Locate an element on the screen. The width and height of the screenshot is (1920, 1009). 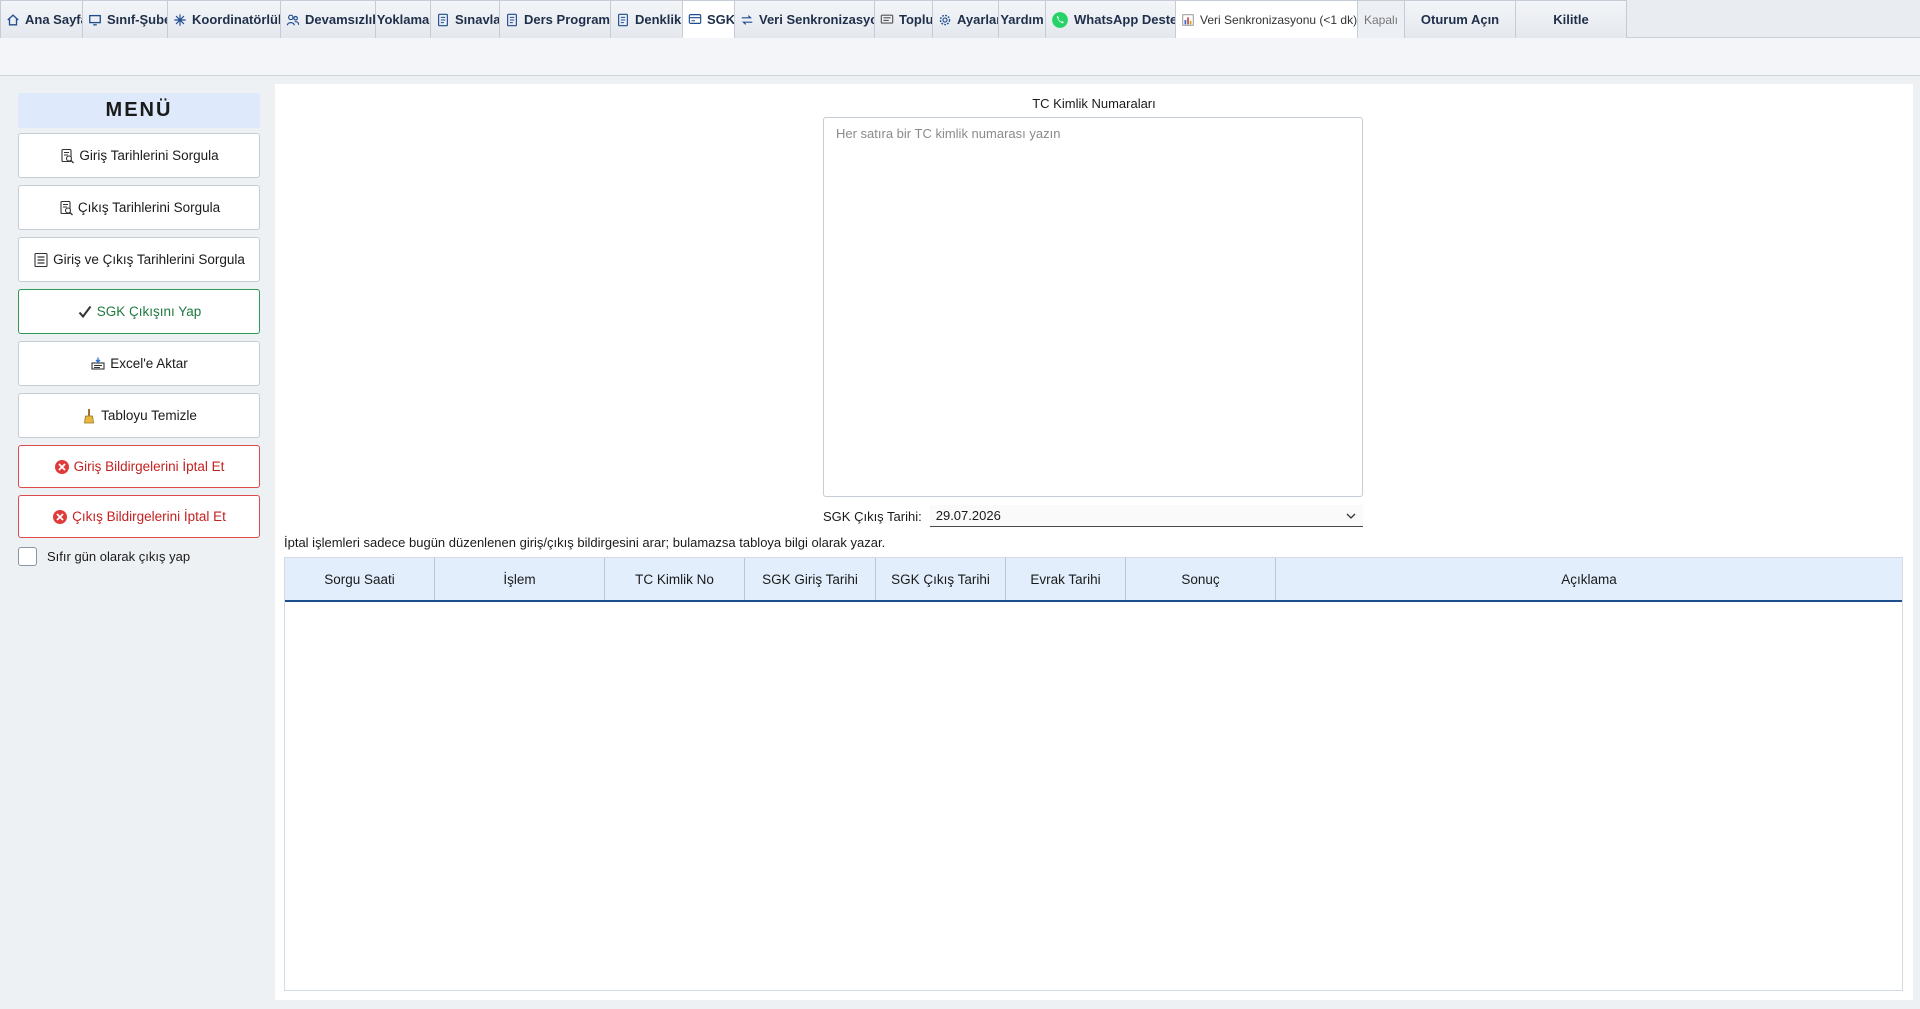
tab-label: Sınavlar is located at coordinates (480, 19).